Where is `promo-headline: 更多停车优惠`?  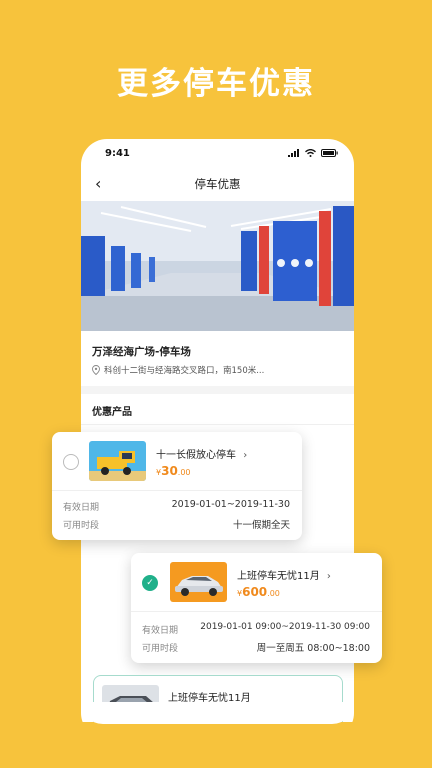 promo-headline: 更多停车优惠 is located at coordinates (216, 84).